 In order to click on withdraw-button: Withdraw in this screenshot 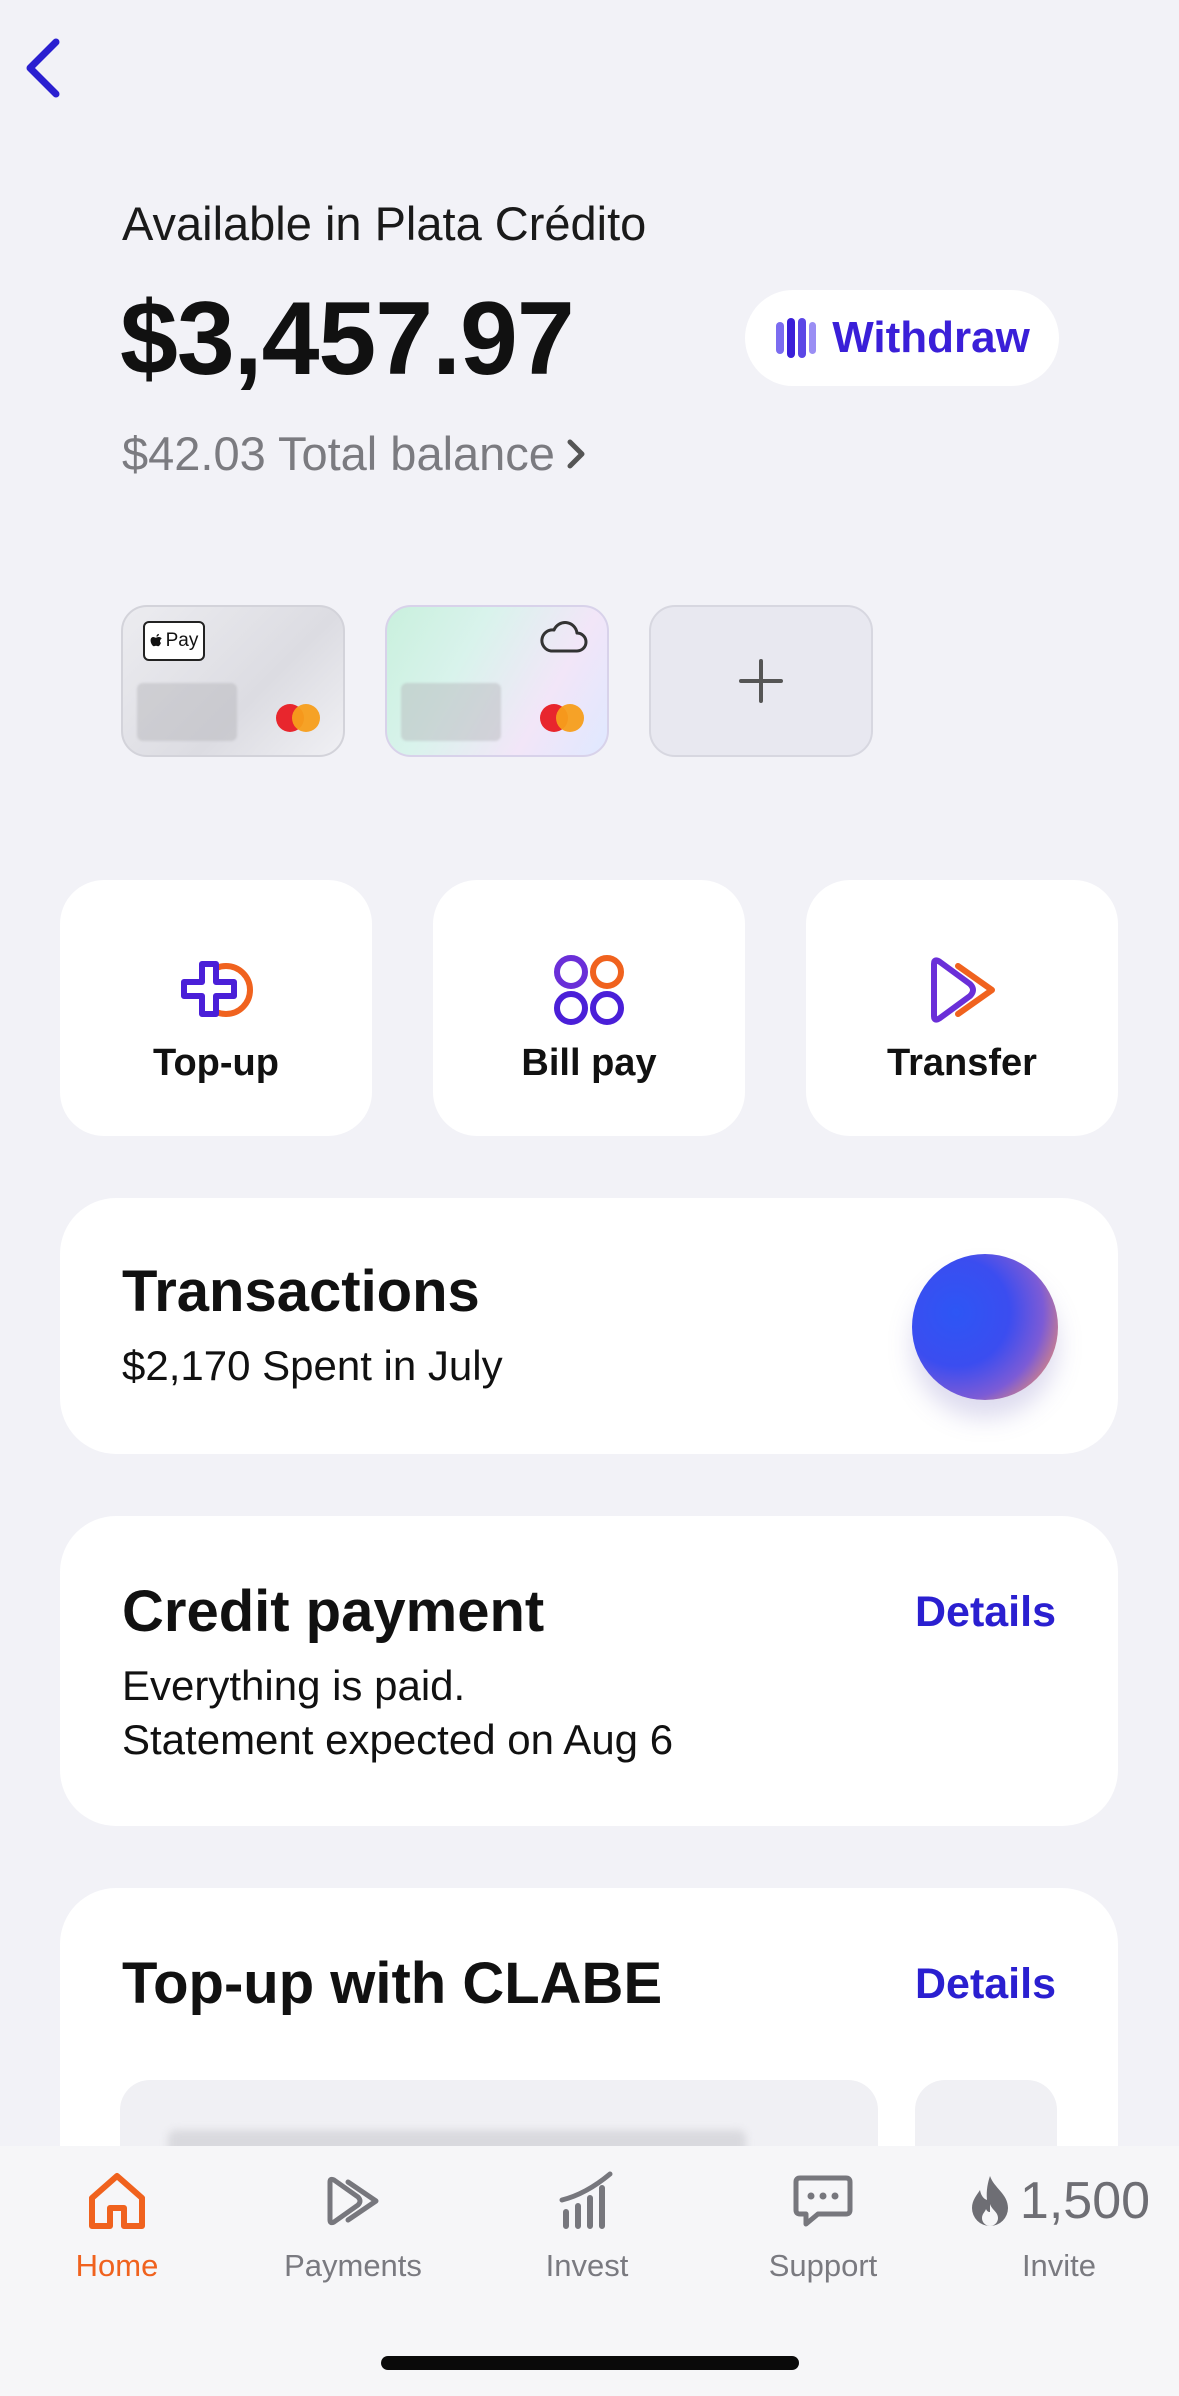, I will do `click(902, 338)`.